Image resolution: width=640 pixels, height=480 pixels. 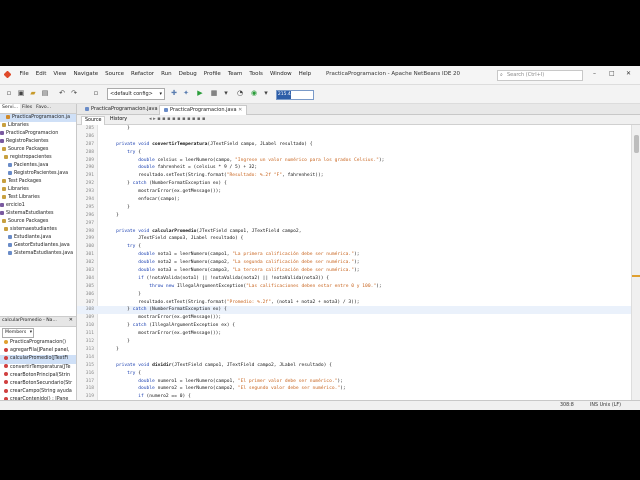 I want to click on tree-item: PracticaProgramacion, so click(x=38, y=134).